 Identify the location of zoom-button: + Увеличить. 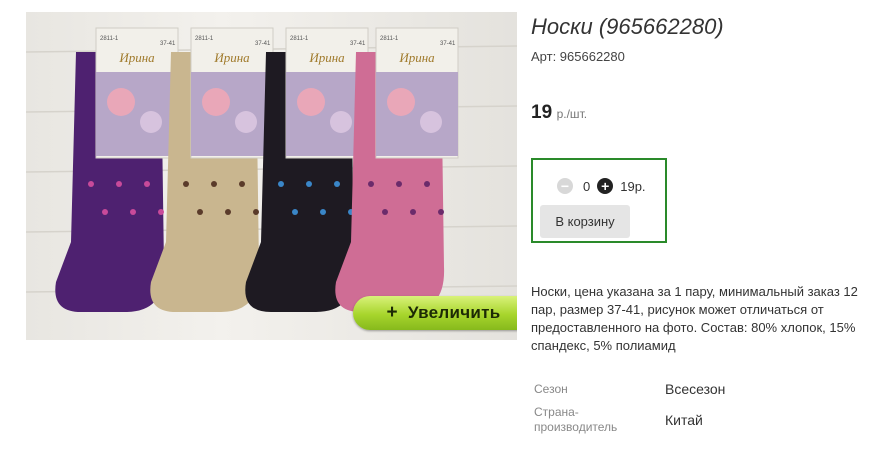
(435, 313).